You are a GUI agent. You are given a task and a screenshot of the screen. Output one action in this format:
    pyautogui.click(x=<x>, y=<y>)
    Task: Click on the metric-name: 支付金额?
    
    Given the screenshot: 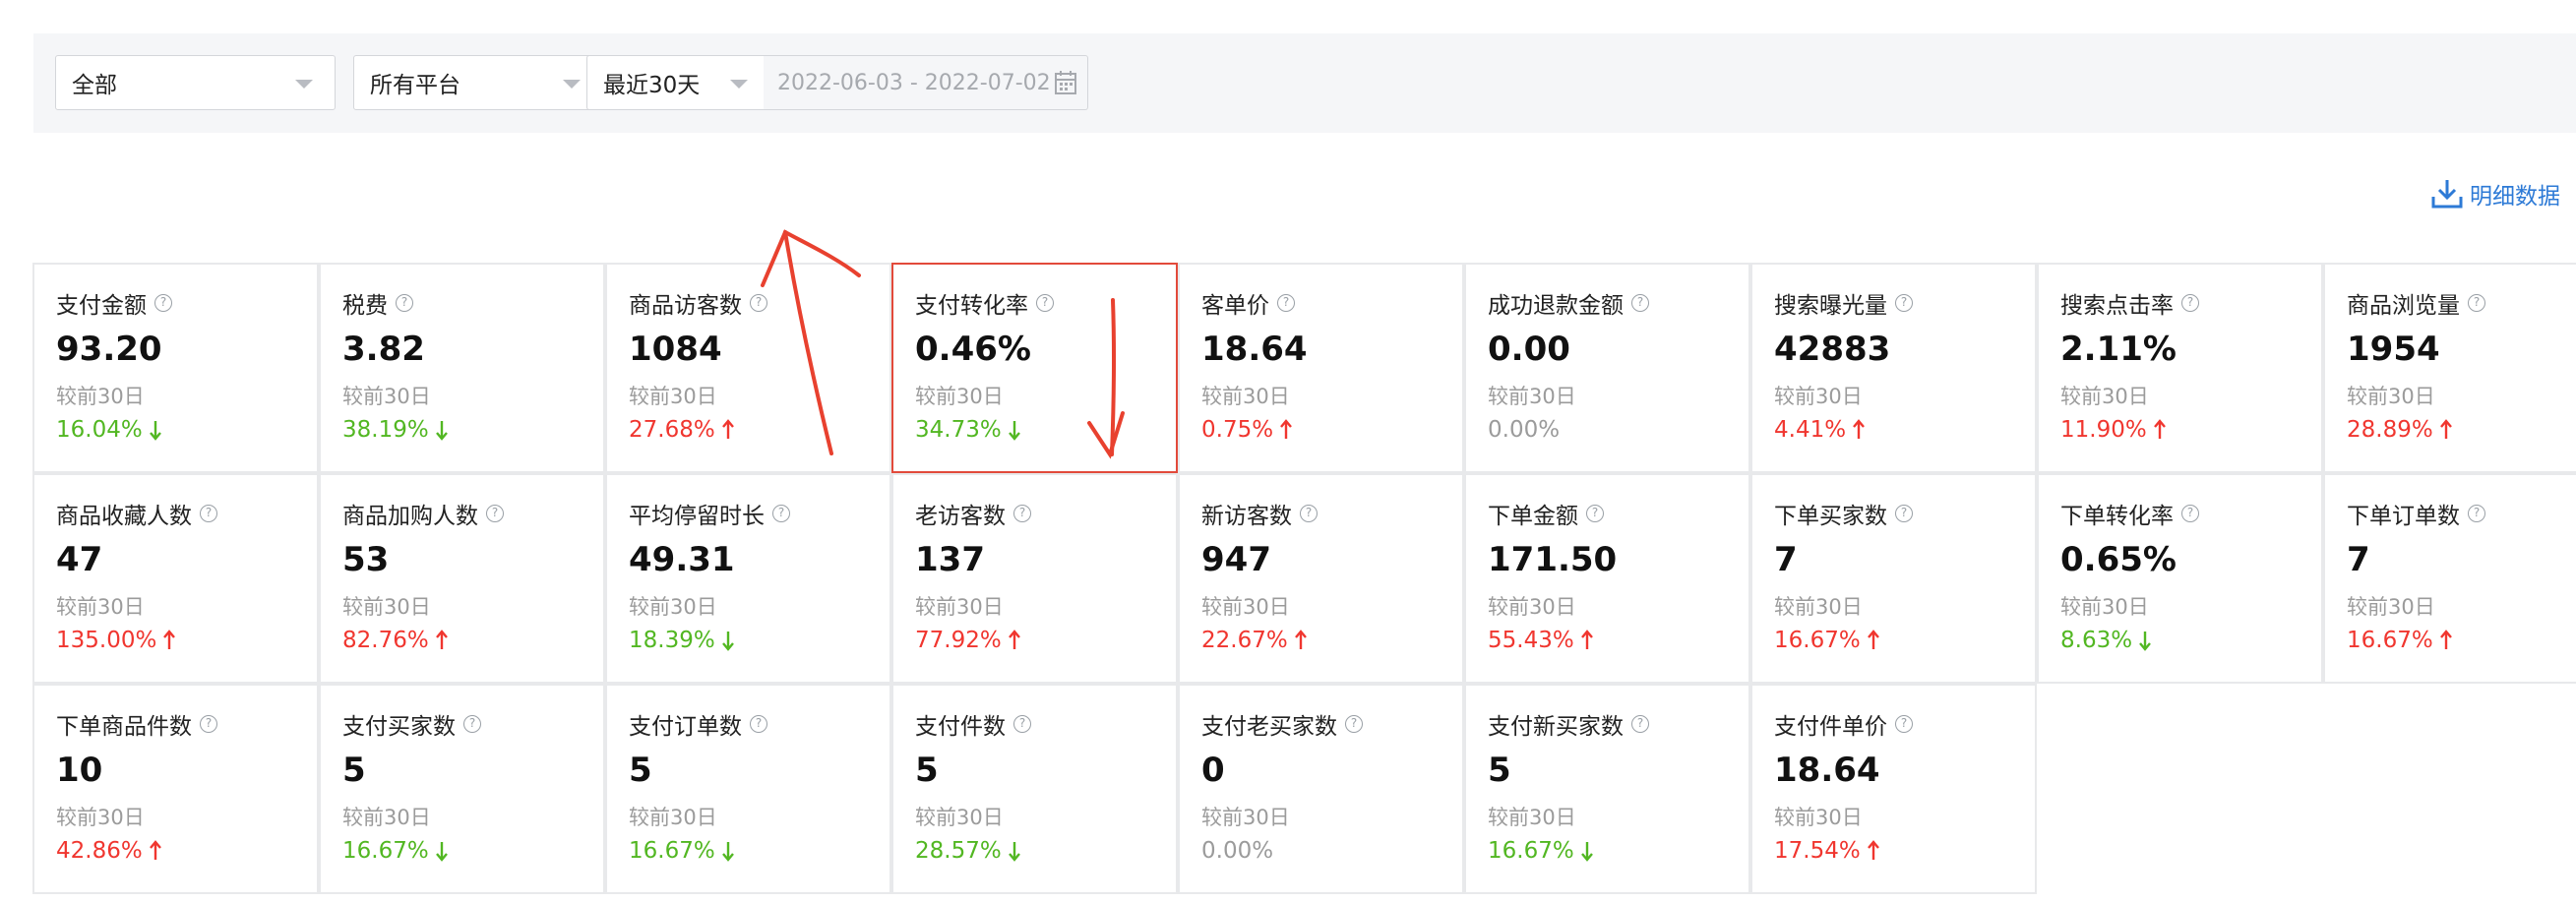 What is the action you would take?
    pyautogui.click(x=114, y=303)
    